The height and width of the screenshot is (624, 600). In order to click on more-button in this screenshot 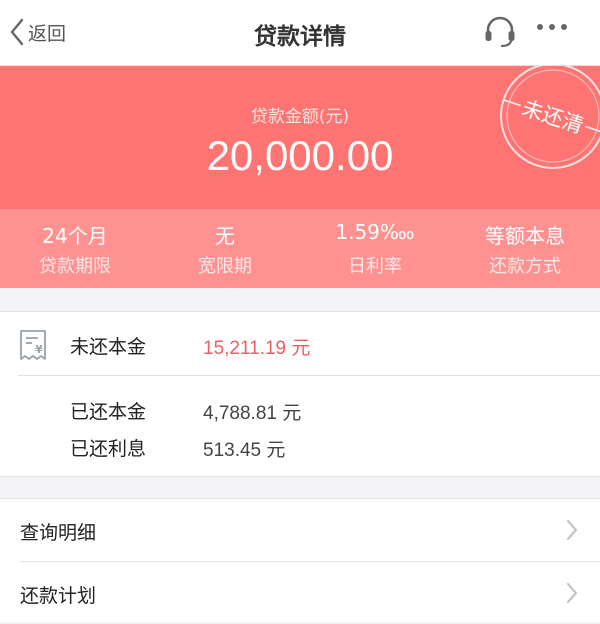, I will do `click(552, 32)`.